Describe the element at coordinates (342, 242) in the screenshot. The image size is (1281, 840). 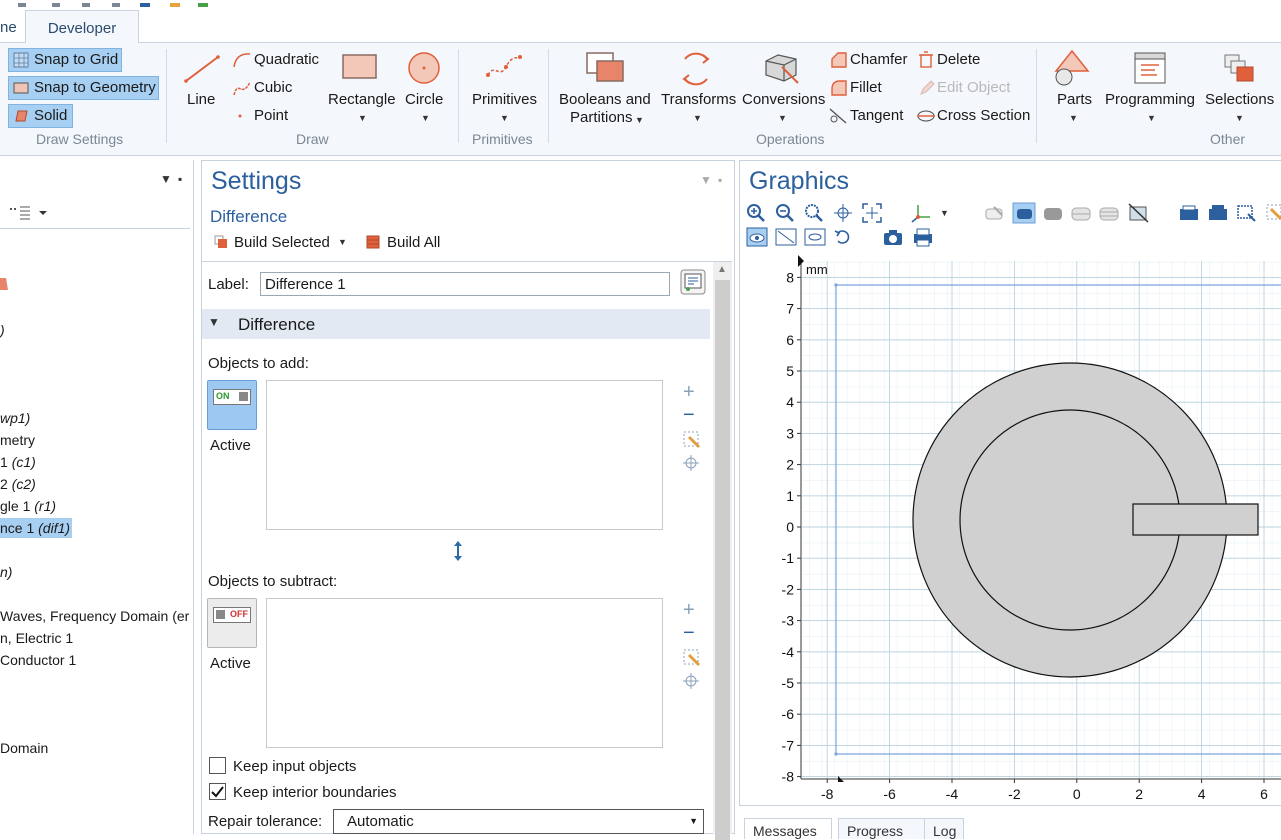
I see `build-selected-caret-icon: ▼` at that location.